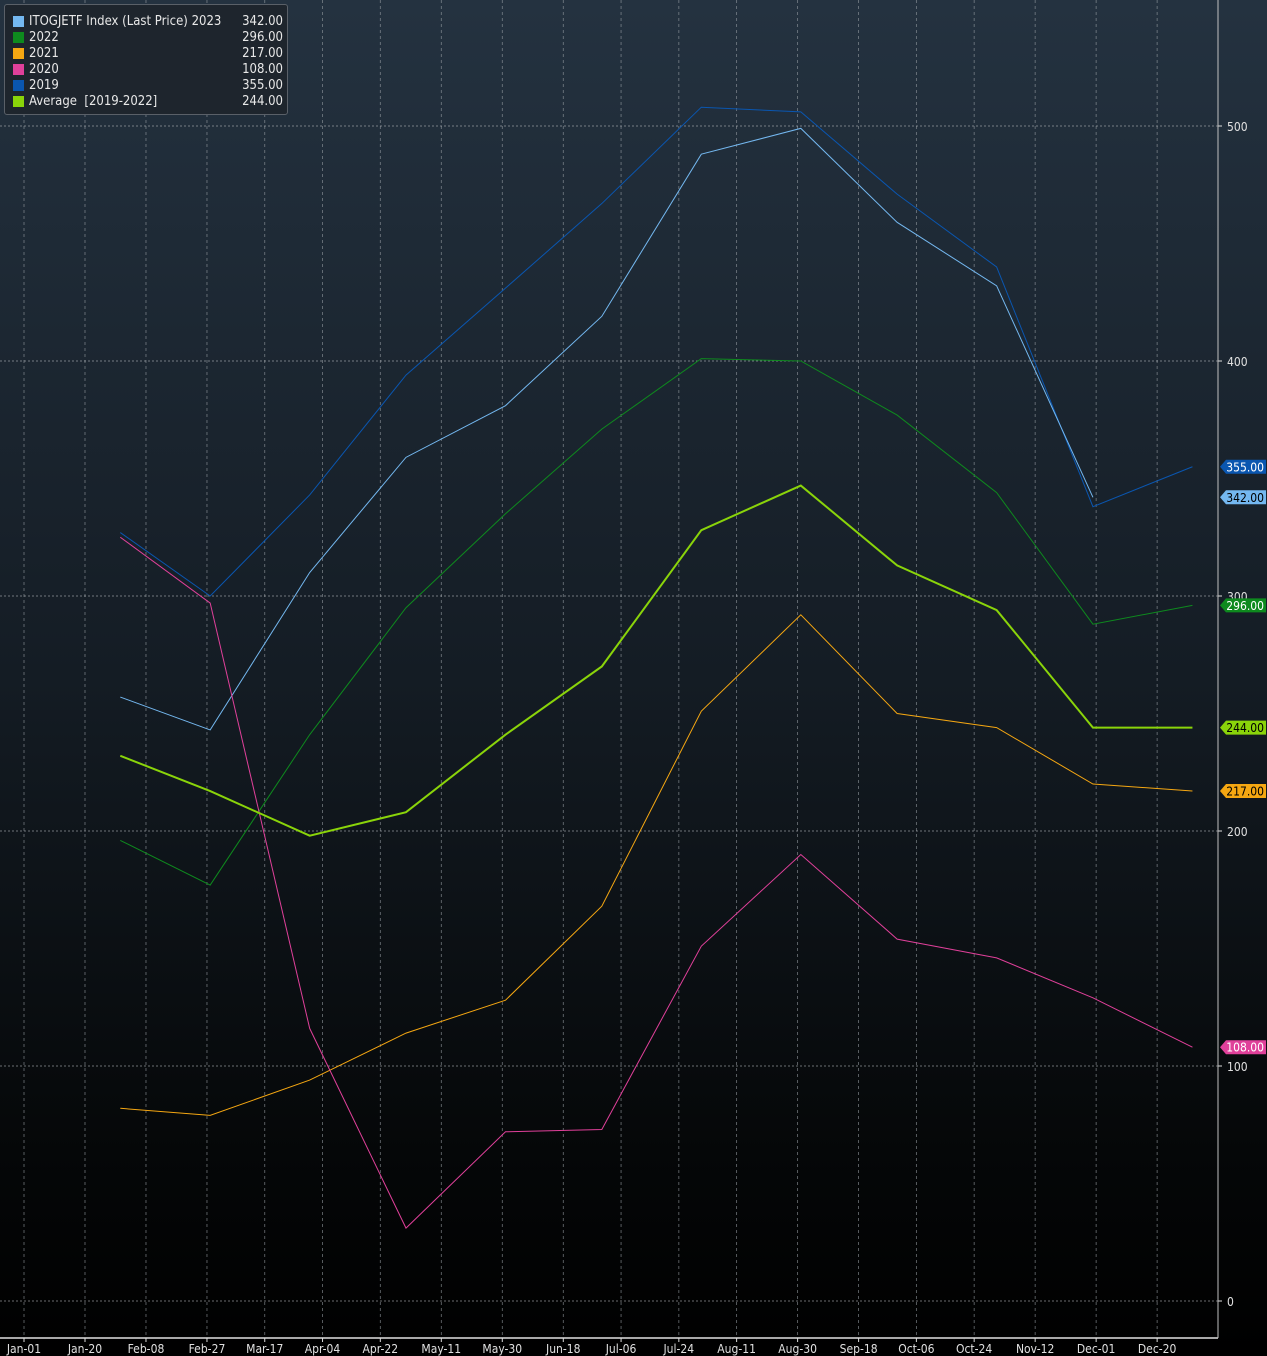 The width and height of the screenshot is (1267, 1356). Describe the element at coordinates (148, 85) in the screenshot. I see `legend-item: 2019 355.00` at that location.